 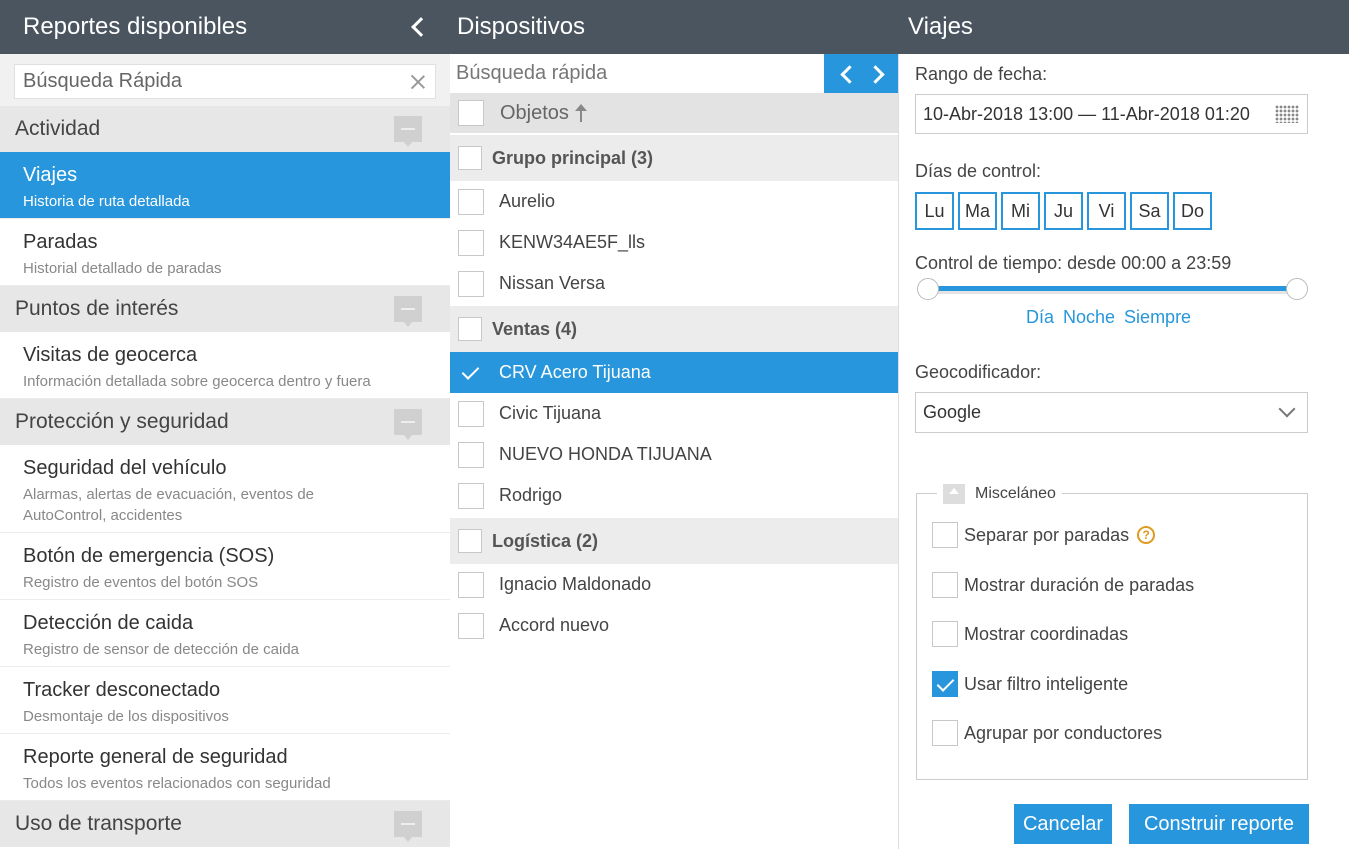 I want to click on device-row: Rodrigo, so click(x=674, y=495).